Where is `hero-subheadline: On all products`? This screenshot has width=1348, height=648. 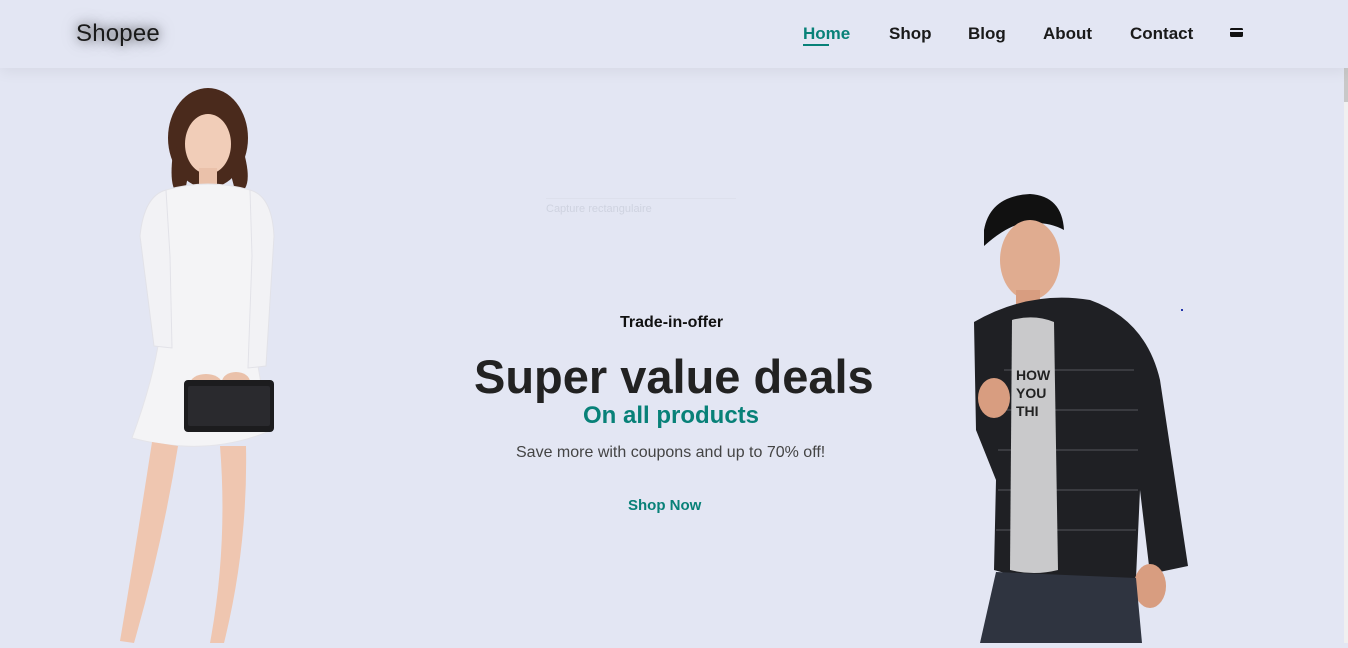
hero-subheadline: On all products is located at coordinates (671, 415).